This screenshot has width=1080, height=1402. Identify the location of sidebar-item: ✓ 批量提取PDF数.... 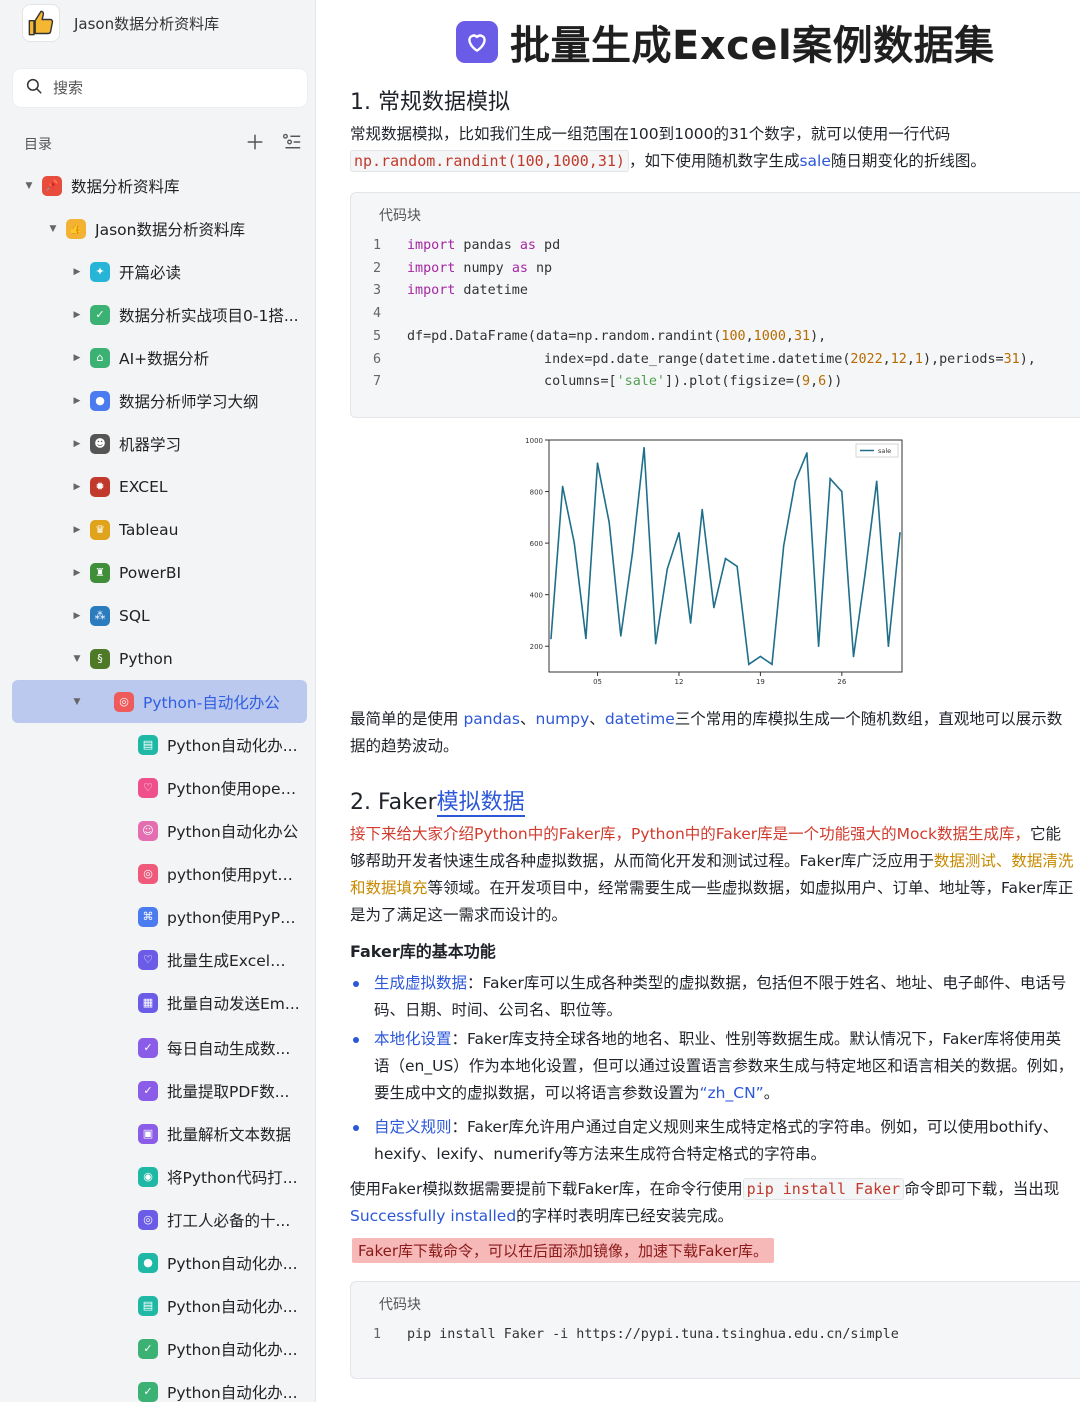
(157, 1090).